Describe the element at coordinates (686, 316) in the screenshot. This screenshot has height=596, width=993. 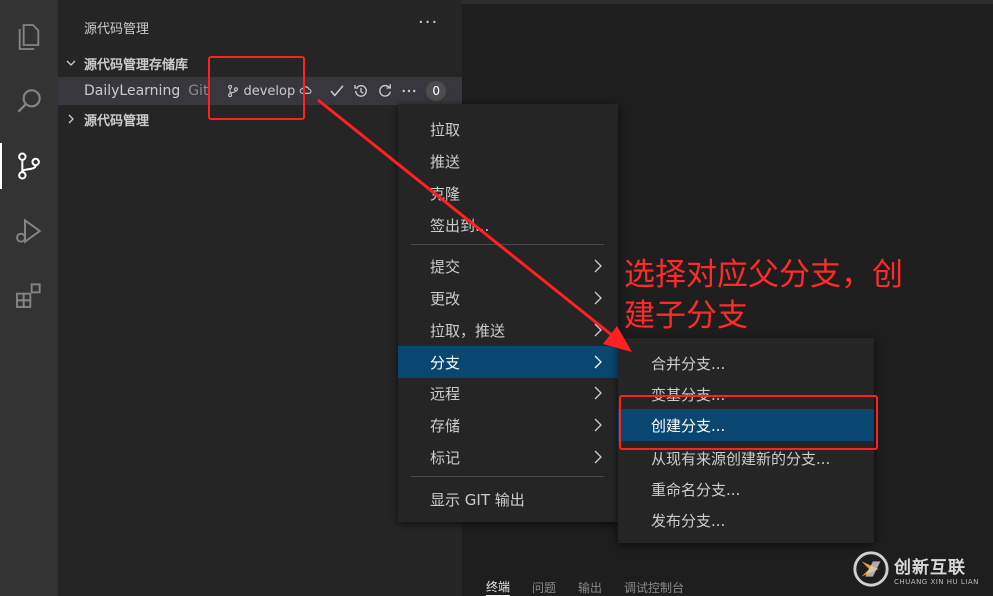
I see `annotation-line-2: 建子分支` at that location.